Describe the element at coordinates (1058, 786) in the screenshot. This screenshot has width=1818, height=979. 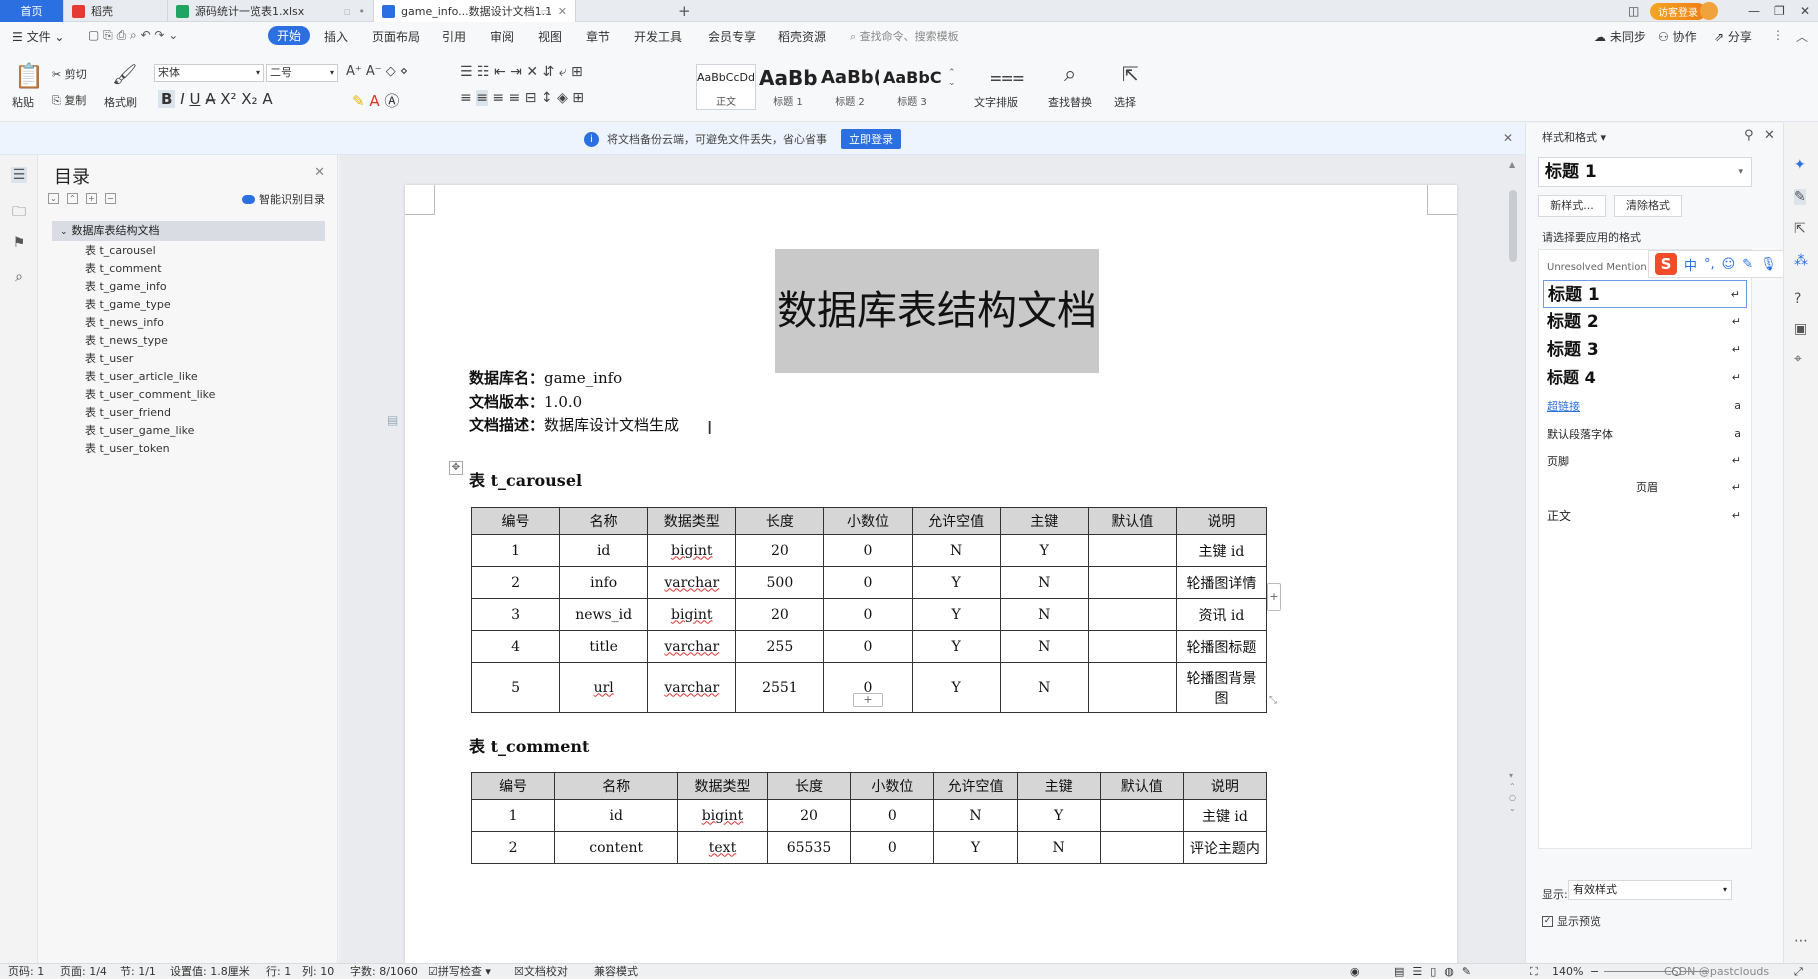
I see `table-header-cell: 主键` at that location.